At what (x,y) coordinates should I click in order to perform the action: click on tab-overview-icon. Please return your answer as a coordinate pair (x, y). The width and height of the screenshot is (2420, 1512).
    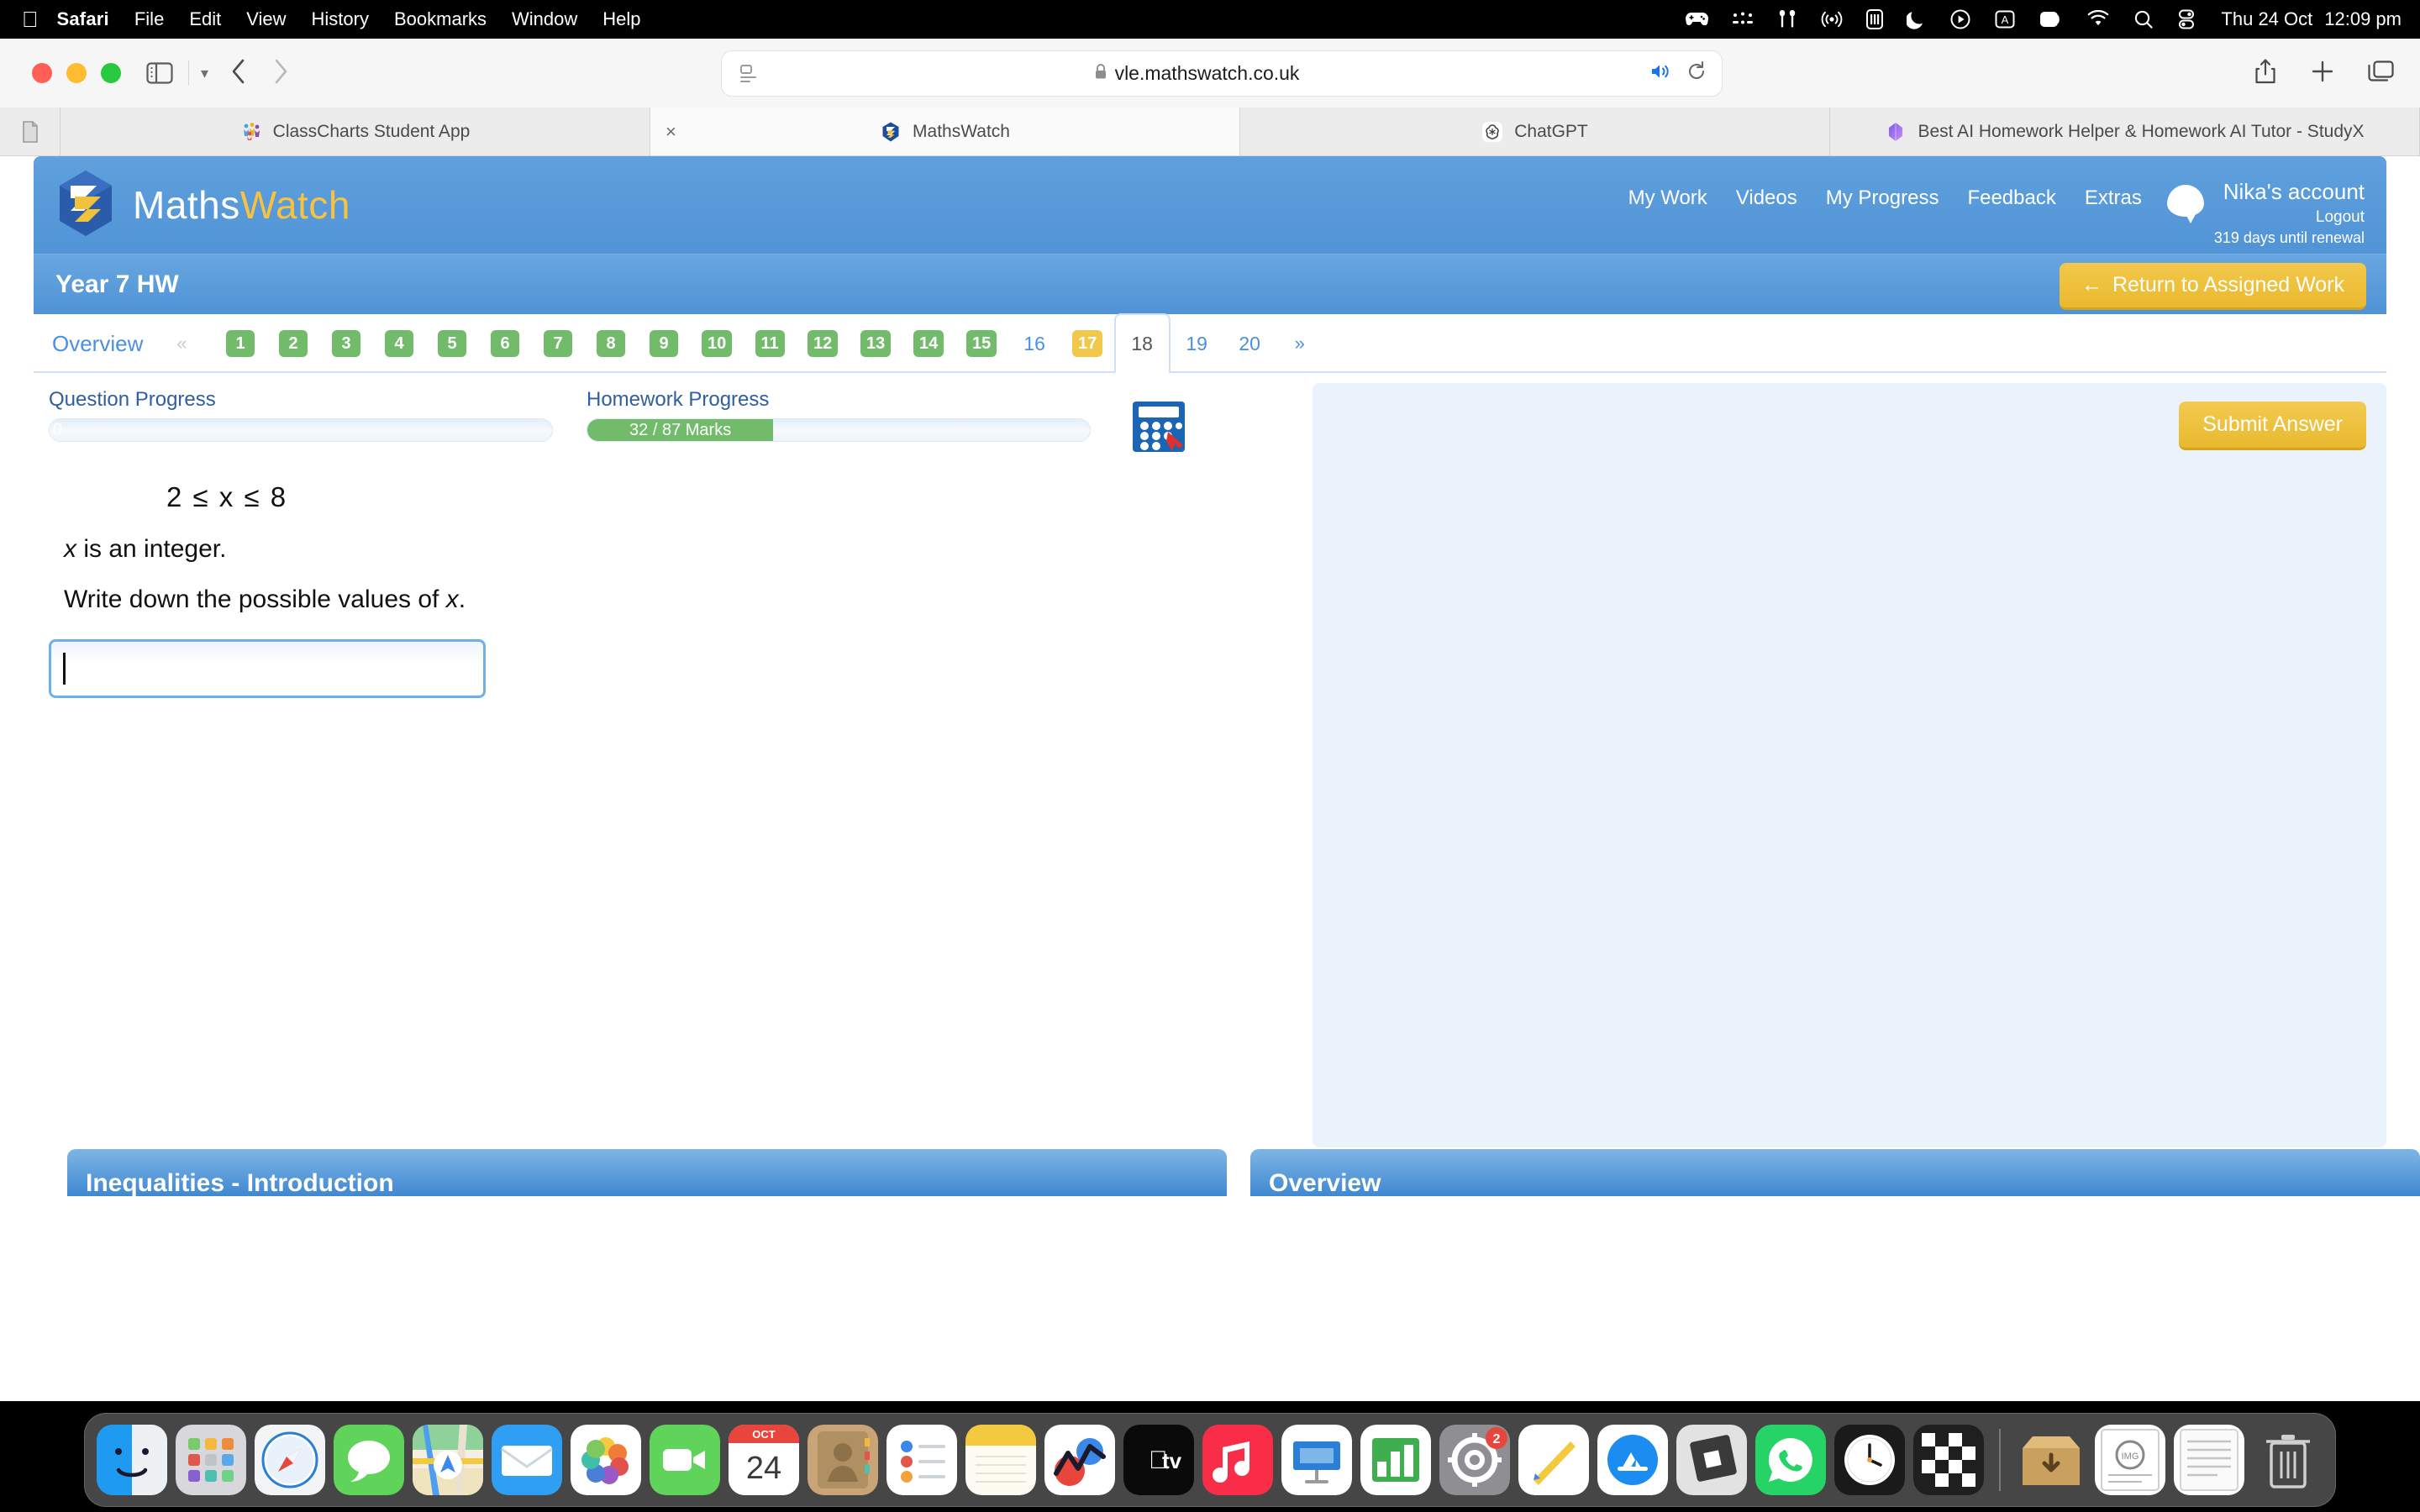
    Looking at the image, I should click on (2382, 73).